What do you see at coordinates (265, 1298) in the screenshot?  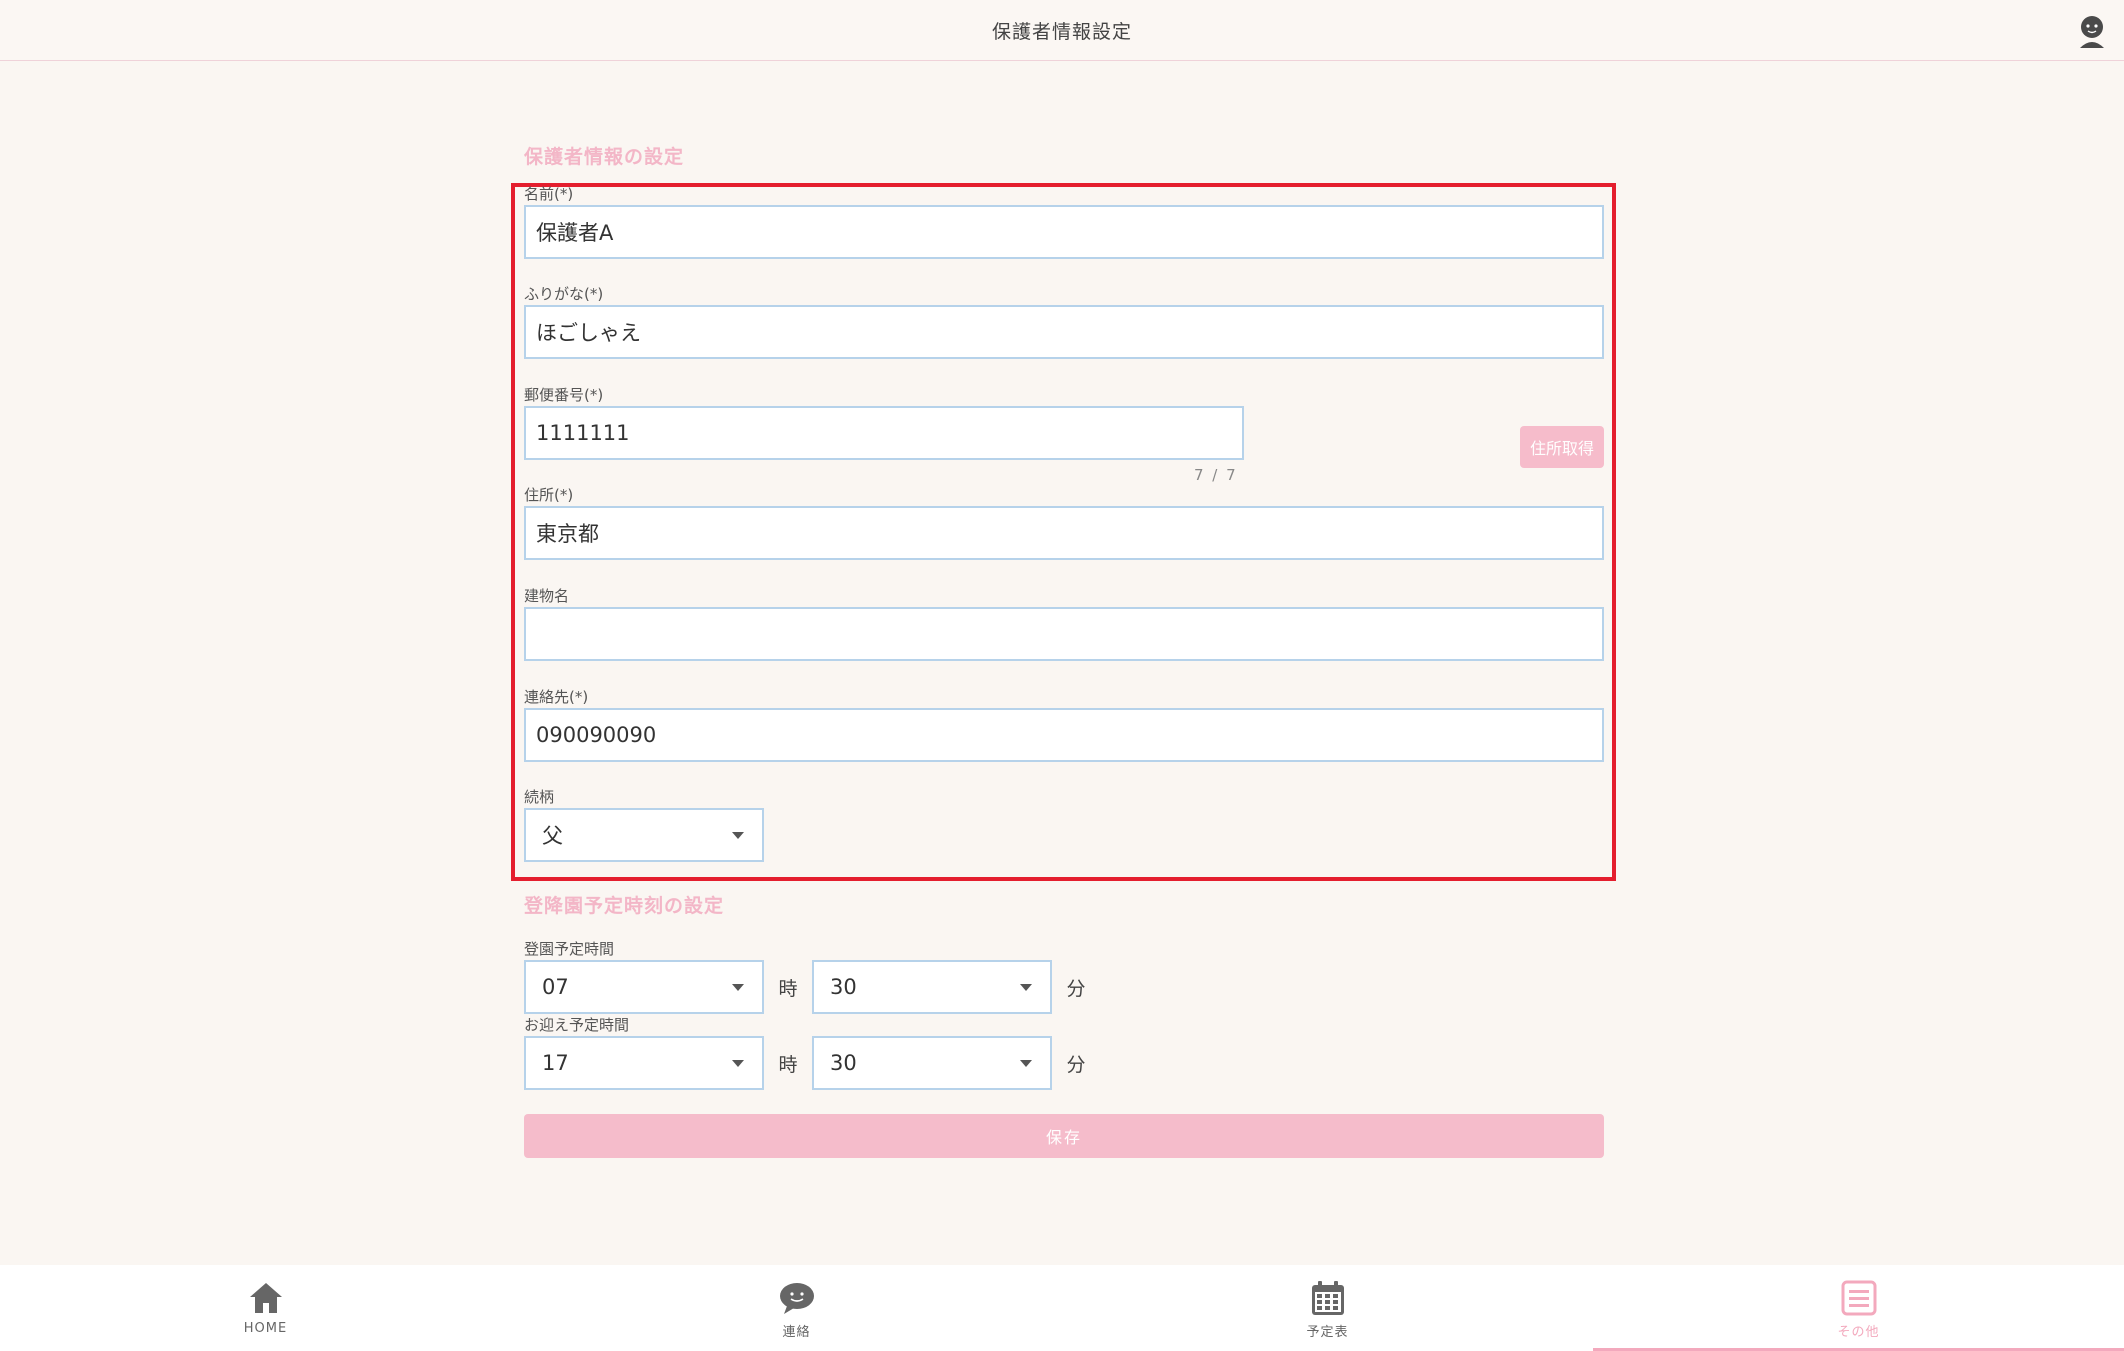 I see `home-icon` at bounding box center [265, 1298].